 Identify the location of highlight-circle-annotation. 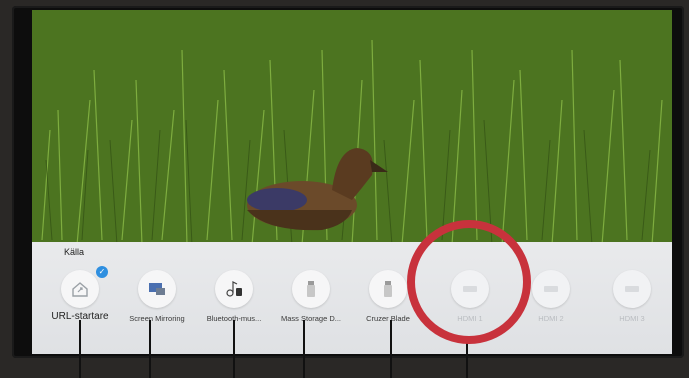
(469, 282).